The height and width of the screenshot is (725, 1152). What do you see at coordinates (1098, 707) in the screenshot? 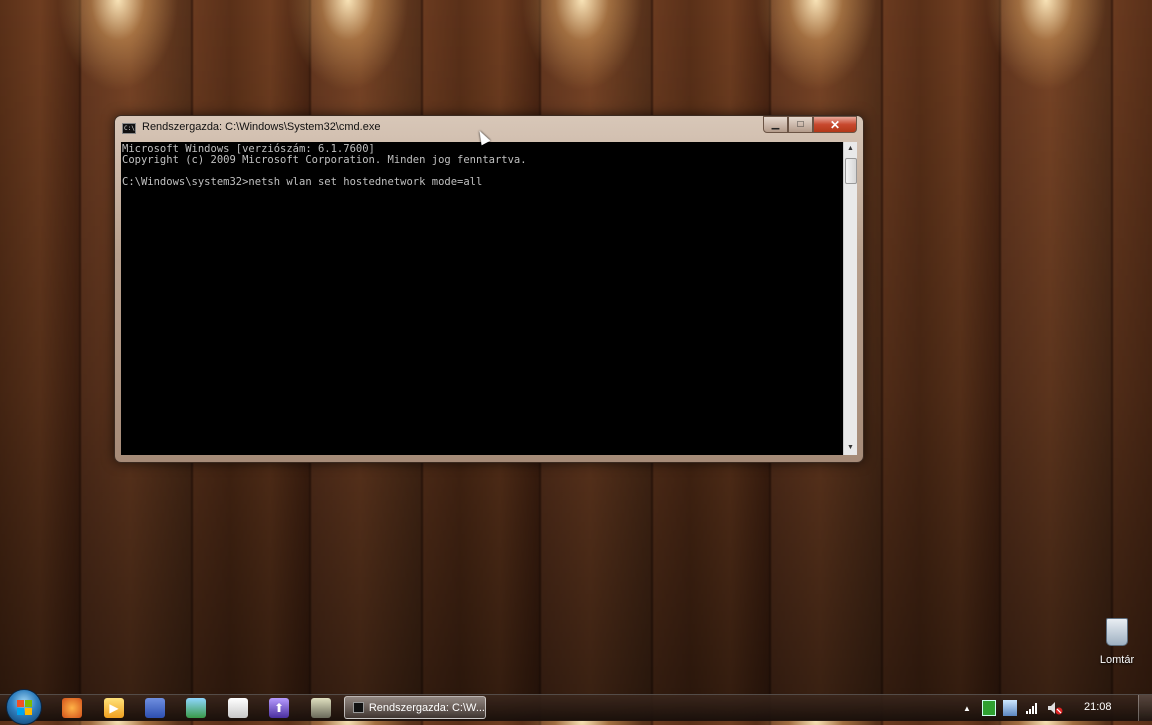
I see `clock: 21:08` at bounding box center [1098, 707].